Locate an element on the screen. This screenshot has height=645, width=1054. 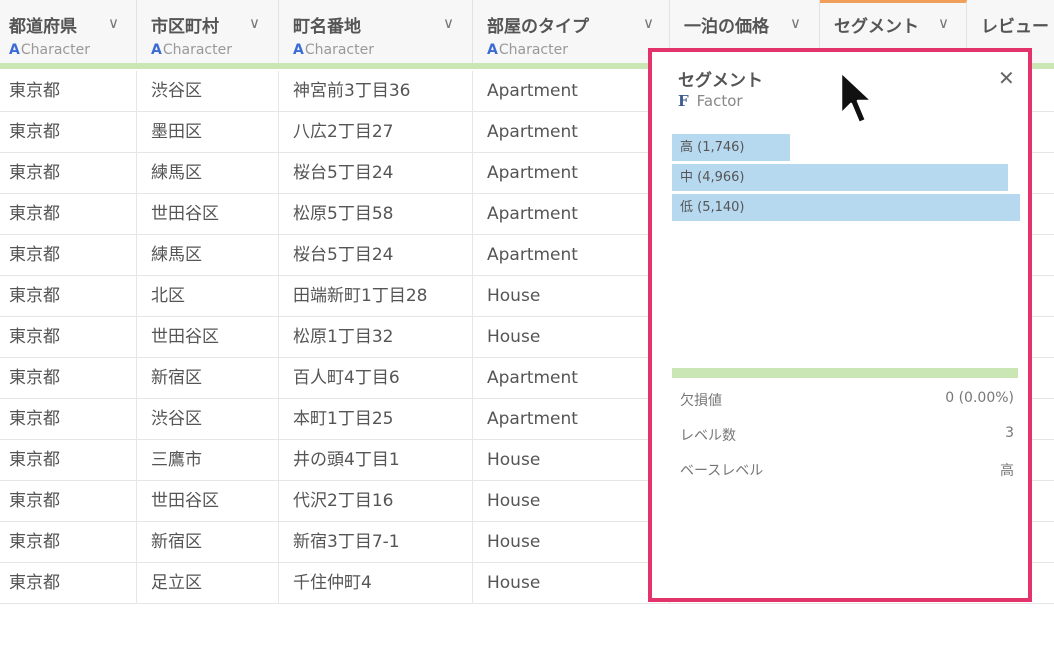
column-name: 市区町村 is located at coordinates (185, 27).